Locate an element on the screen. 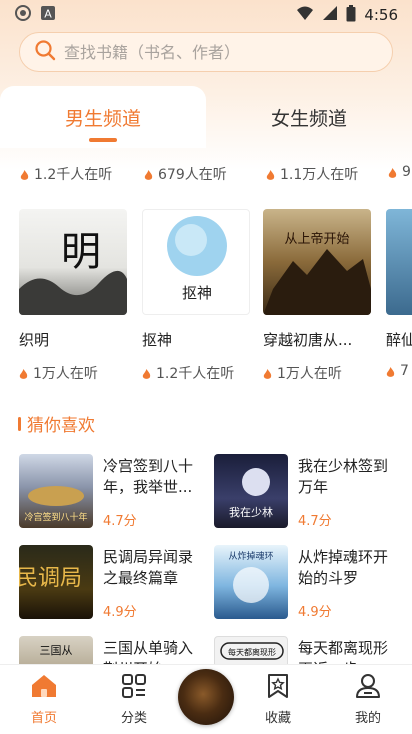 This screenshot has height=734, width=412. book-card: 抠神 抠神 1.2千人在听 is located at coordinates (196, 296).